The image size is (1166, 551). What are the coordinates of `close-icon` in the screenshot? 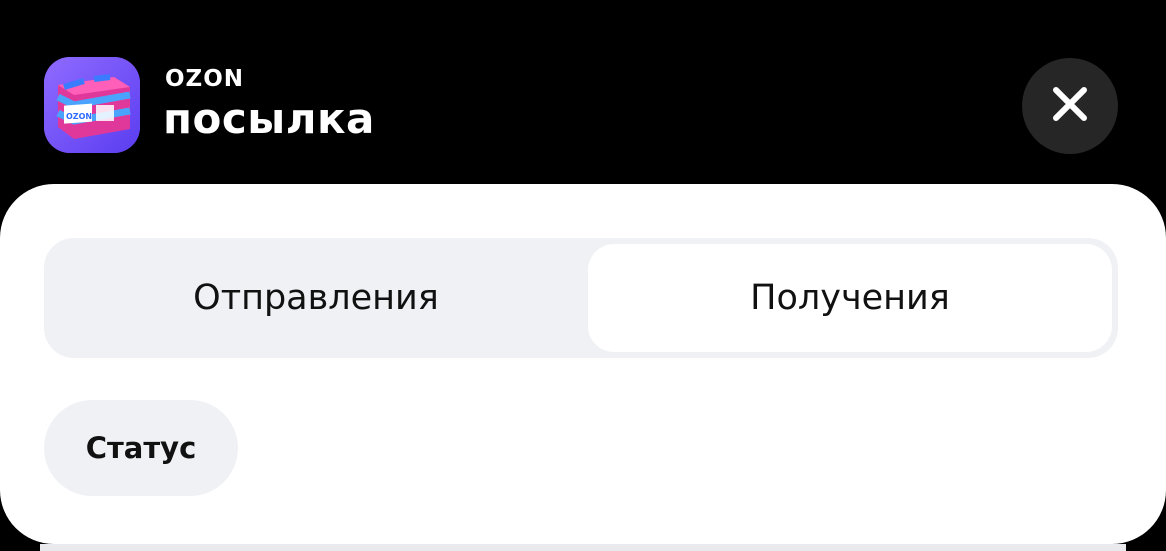 It's located at (1070, 106).